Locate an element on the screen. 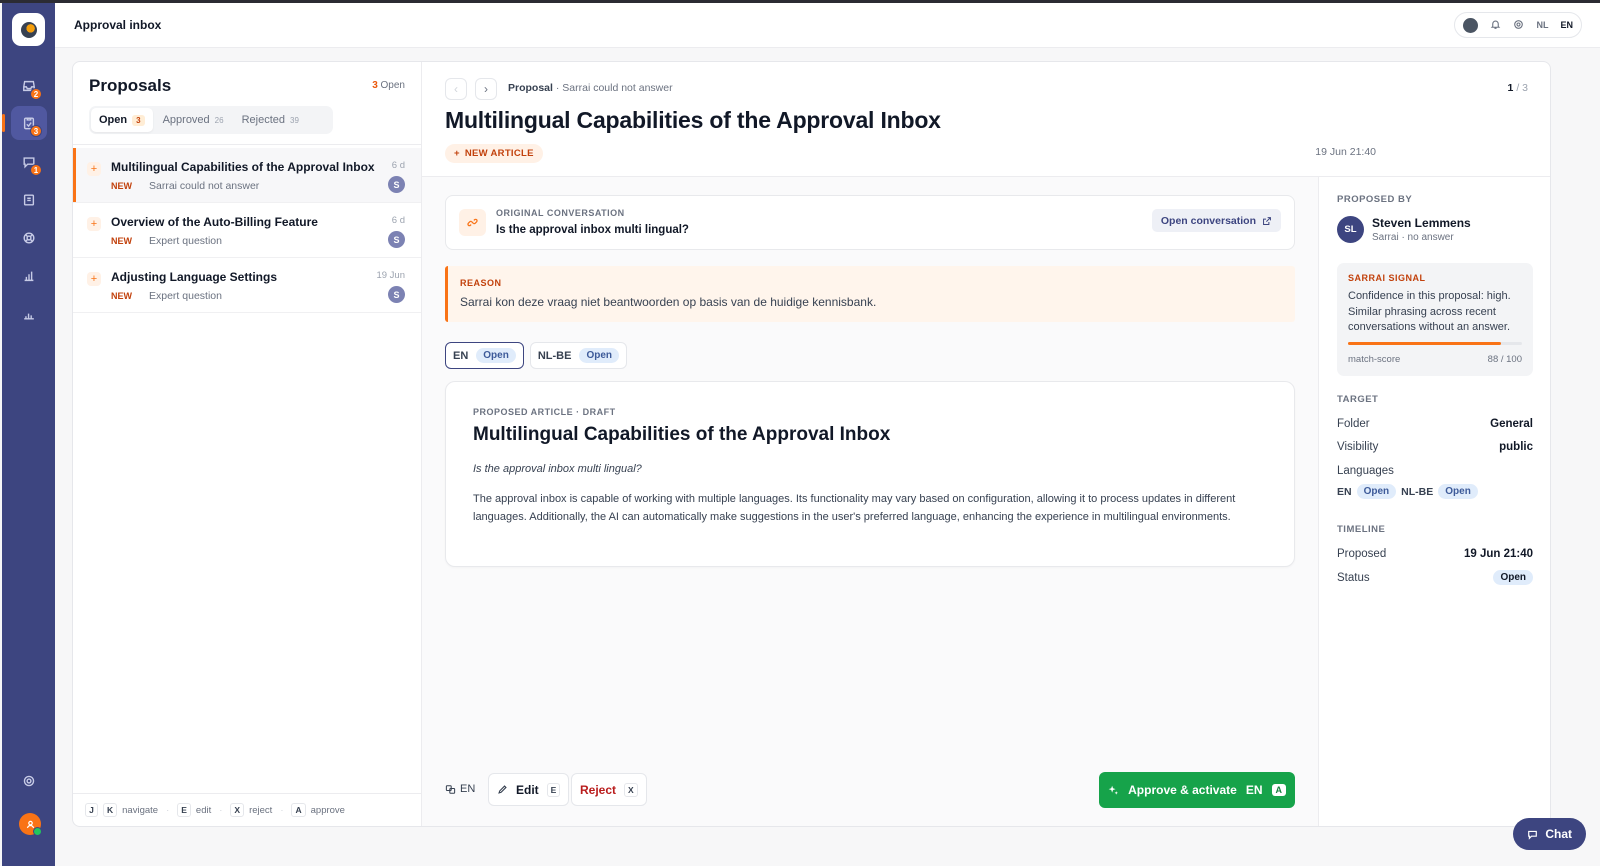 Image resolution: width=1600 pixels, height=866 pixels. tab-approved: Approved 26 is located at coordinates (193, 120).